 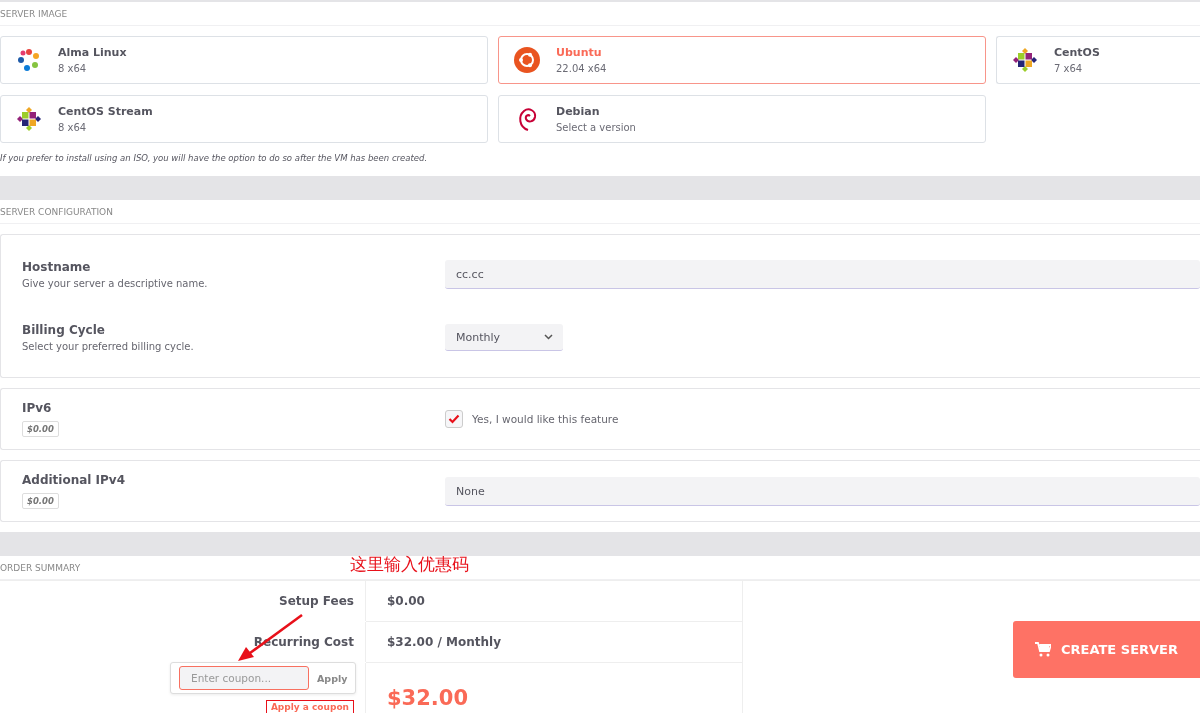 What do you see at coordinates (183, 601) in the screenshot?
I see `summary-label: Setup Fees` at bounding box center [183, 601].